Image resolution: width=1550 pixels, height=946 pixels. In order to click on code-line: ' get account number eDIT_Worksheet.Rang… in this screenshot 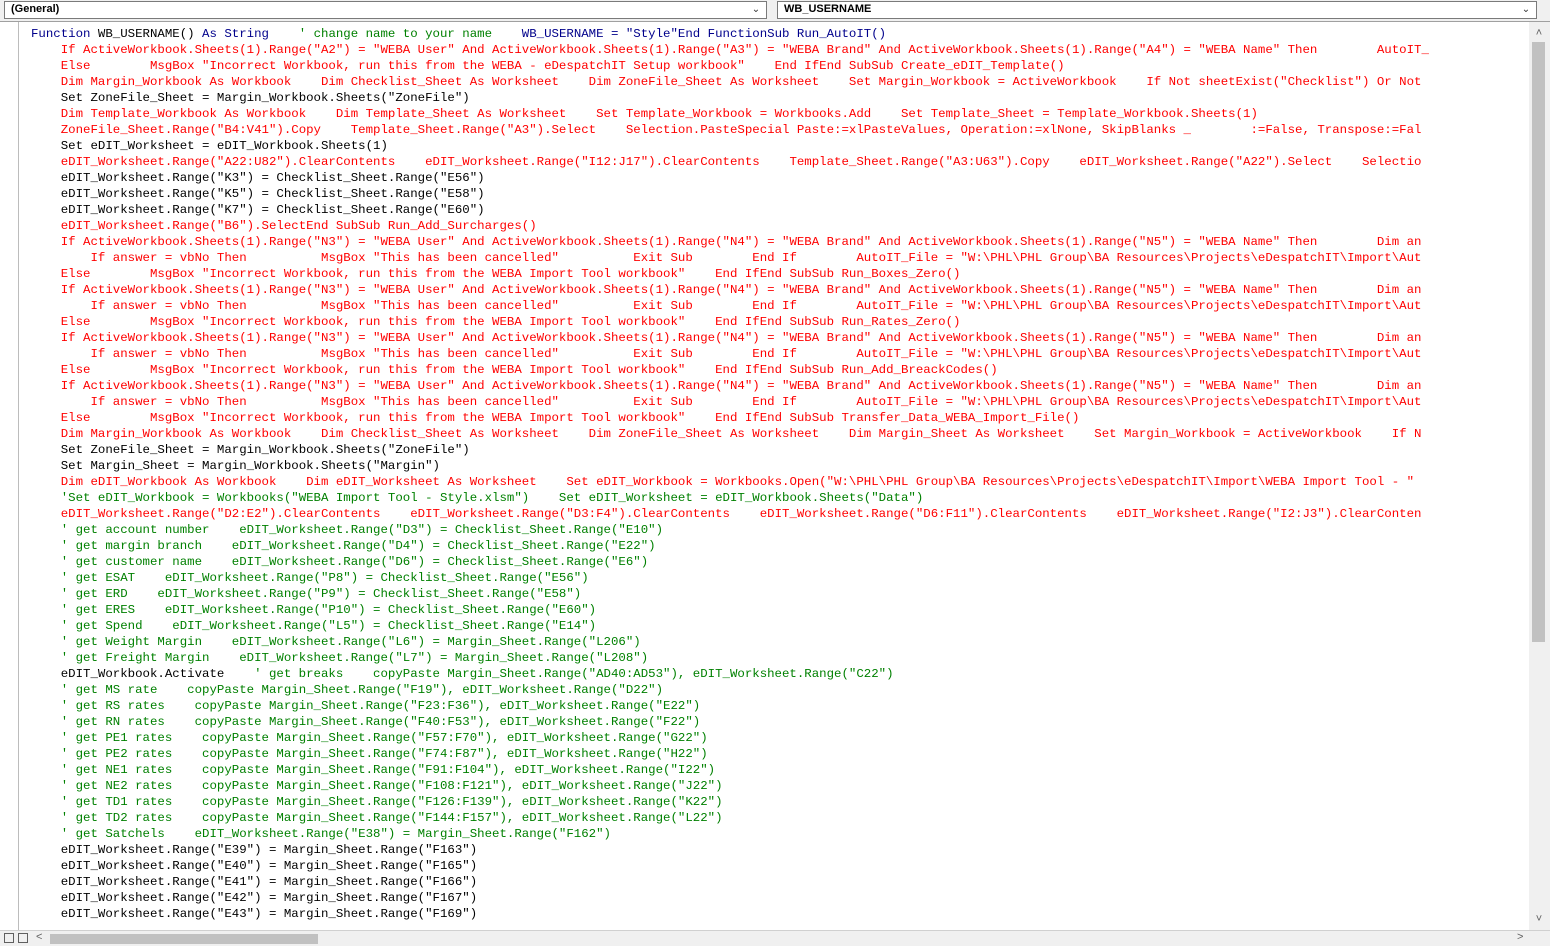, I will do `click(347, 530)`.